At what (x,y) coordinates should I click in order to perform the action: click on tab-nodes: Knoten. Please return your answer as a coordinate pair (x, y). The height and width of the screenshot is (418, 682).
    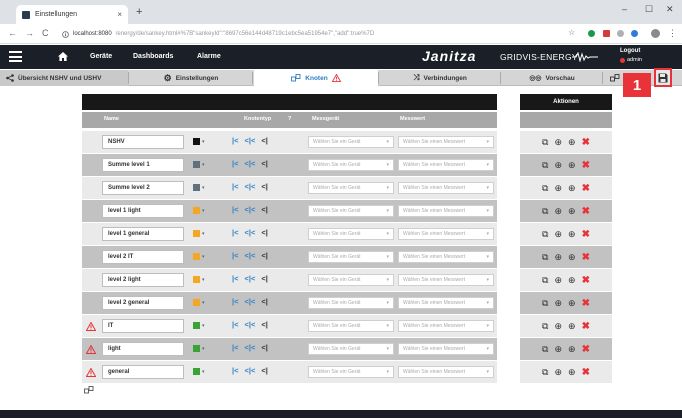
    Looking at the image, I should click on (316, 78).